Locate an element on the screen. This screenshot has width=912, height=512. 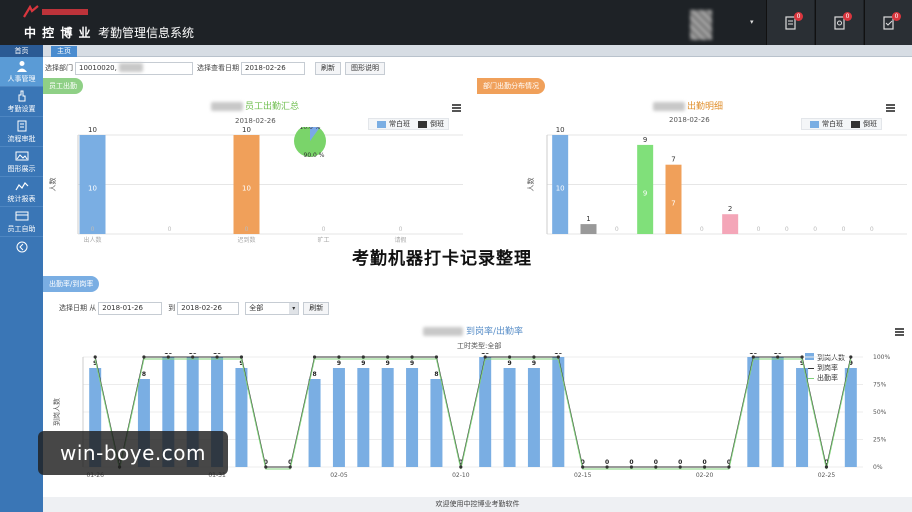
arrow-left-icon is located at coordinates (21, 247).